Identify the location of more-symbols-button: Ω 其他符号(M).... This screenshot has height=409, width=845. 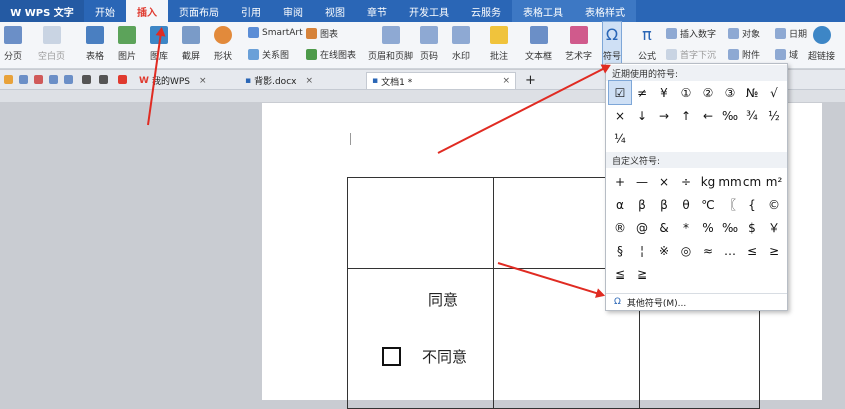
(696, 301).